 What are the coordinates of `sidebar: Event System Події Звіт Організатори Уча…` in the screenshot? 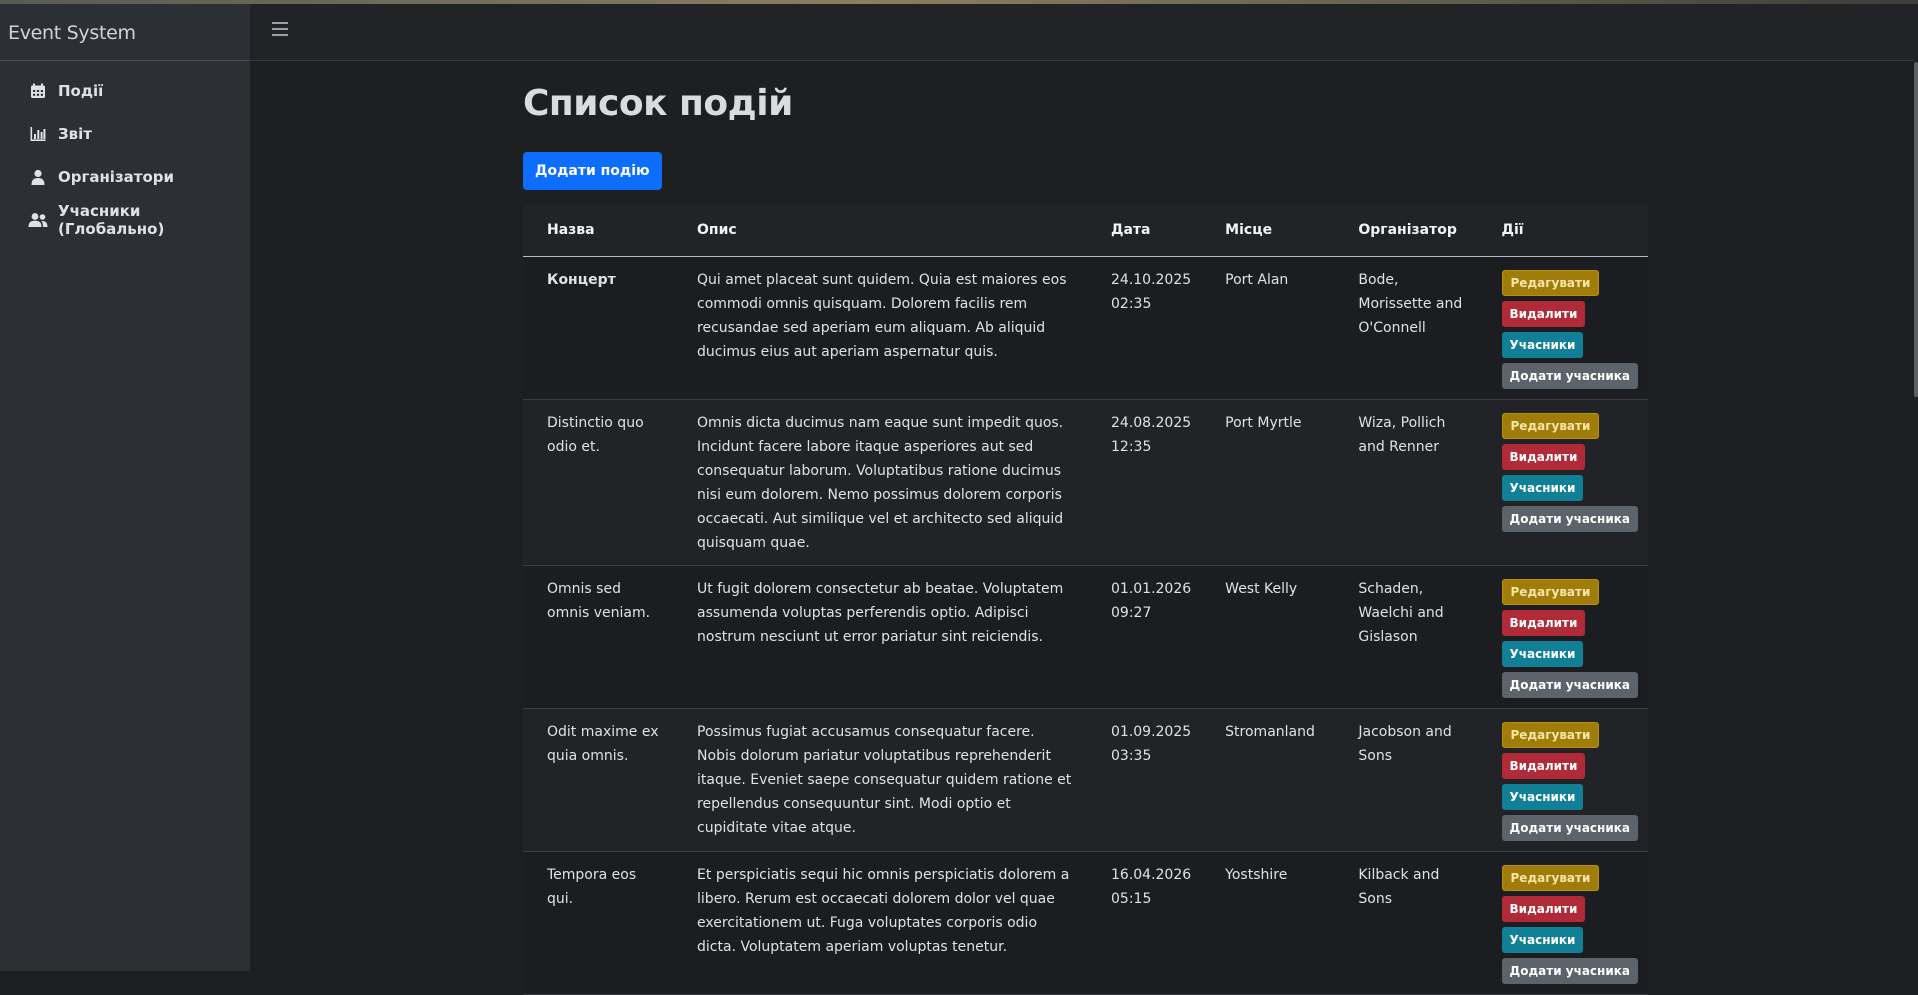 It's located at (125, 487).